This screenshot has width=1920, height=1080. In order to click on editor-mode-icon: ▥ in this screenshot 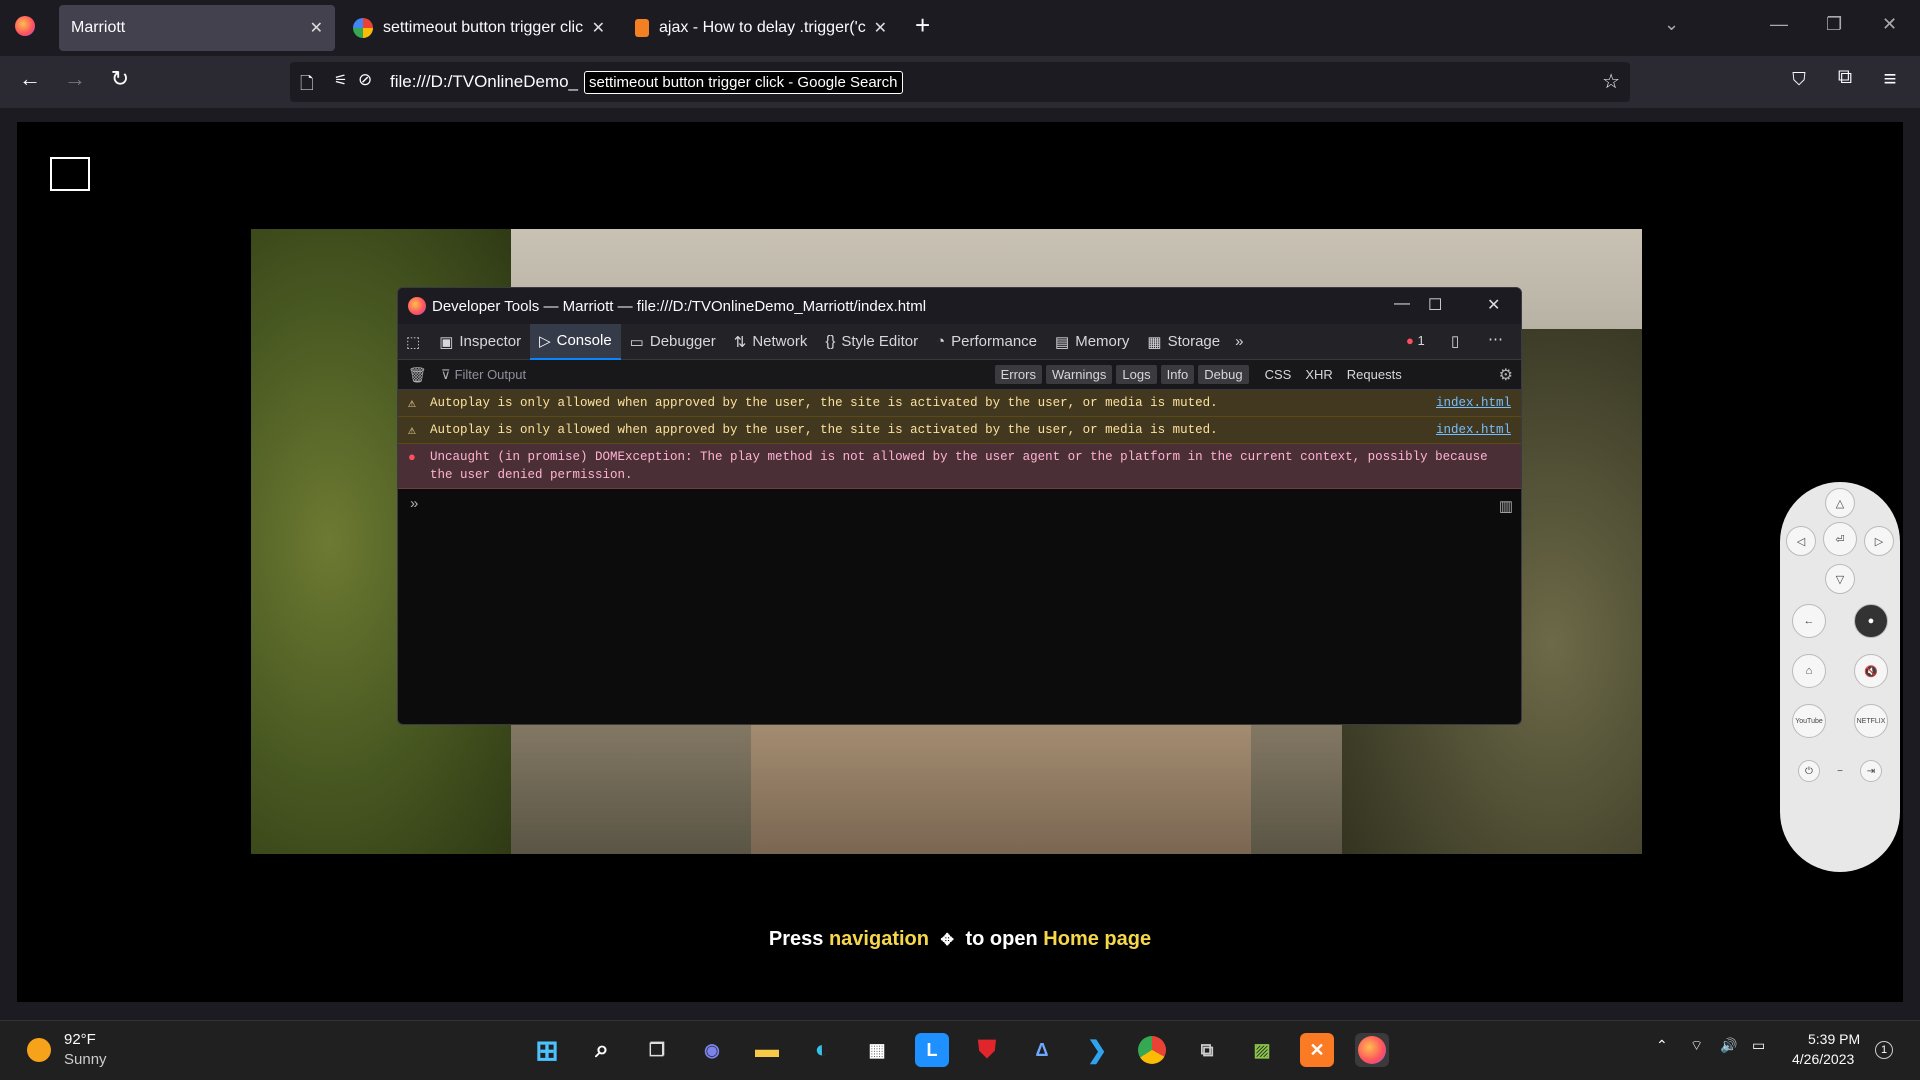, I will do `click(1506, 506)`.